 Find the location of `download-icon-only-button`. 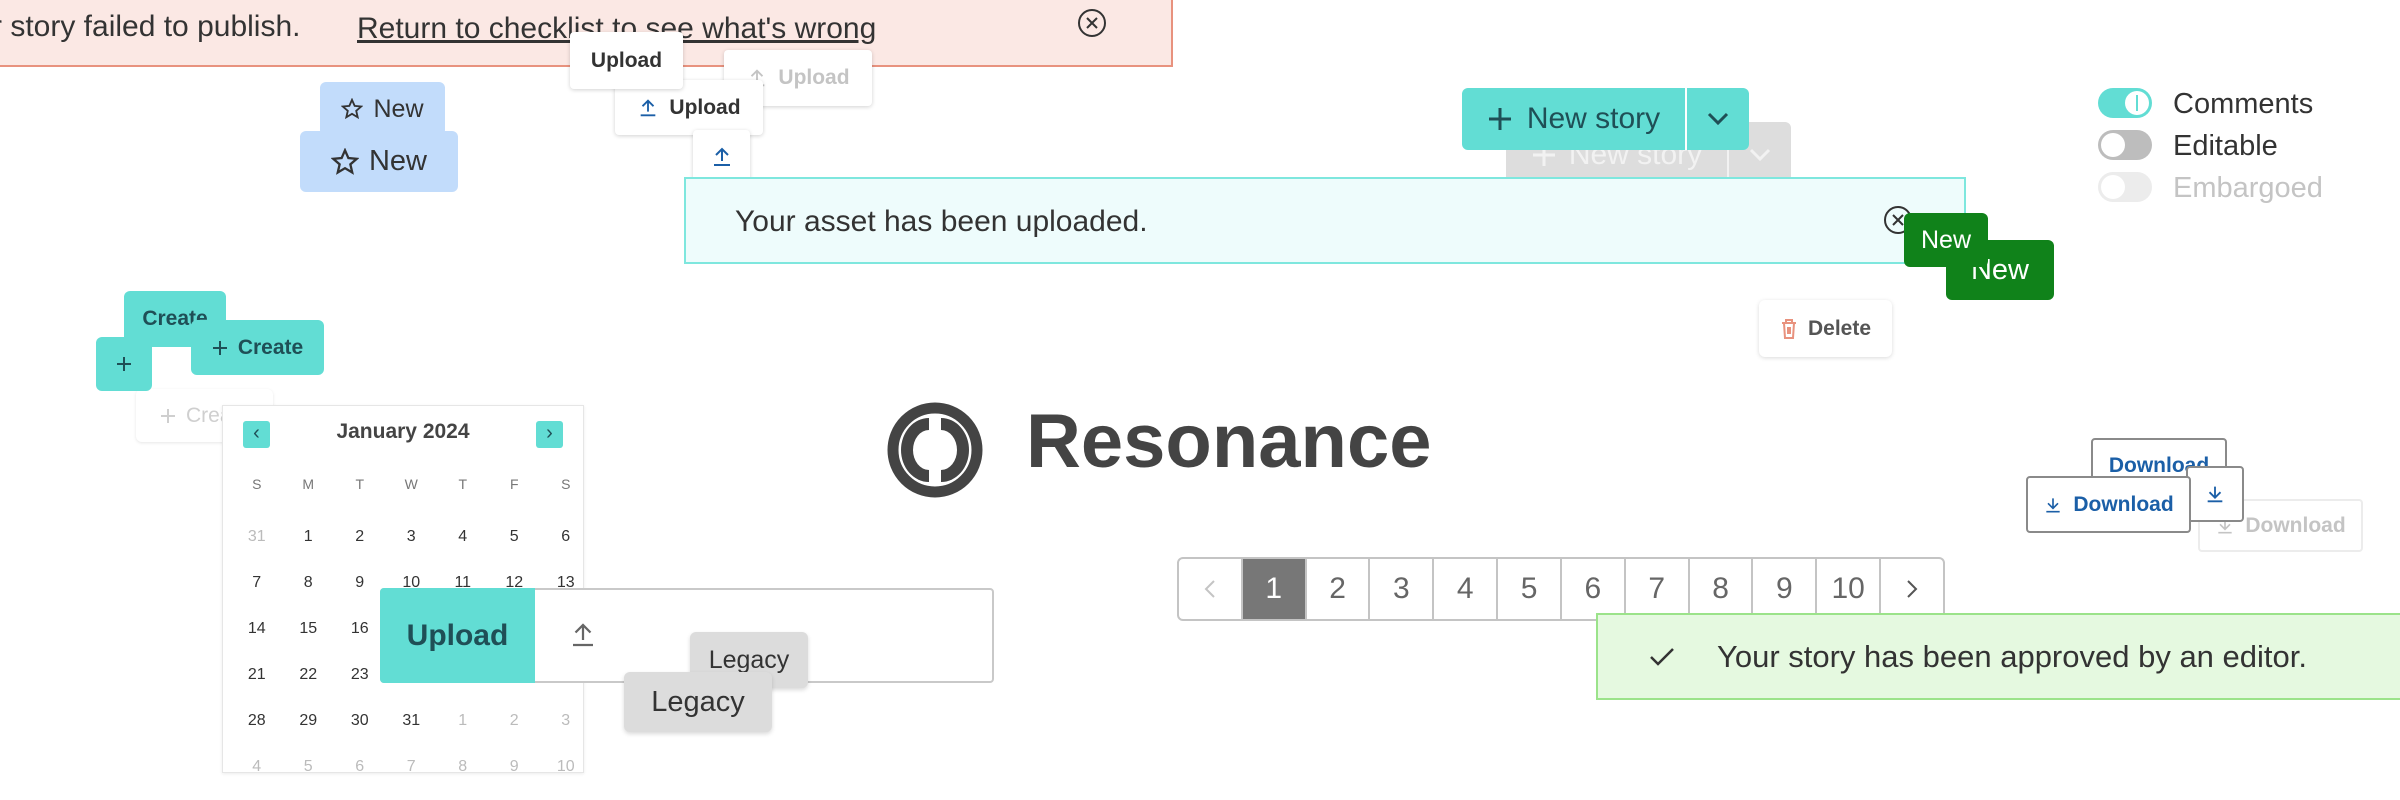

download-icon-only-button is located at coordinates (2215, 494).